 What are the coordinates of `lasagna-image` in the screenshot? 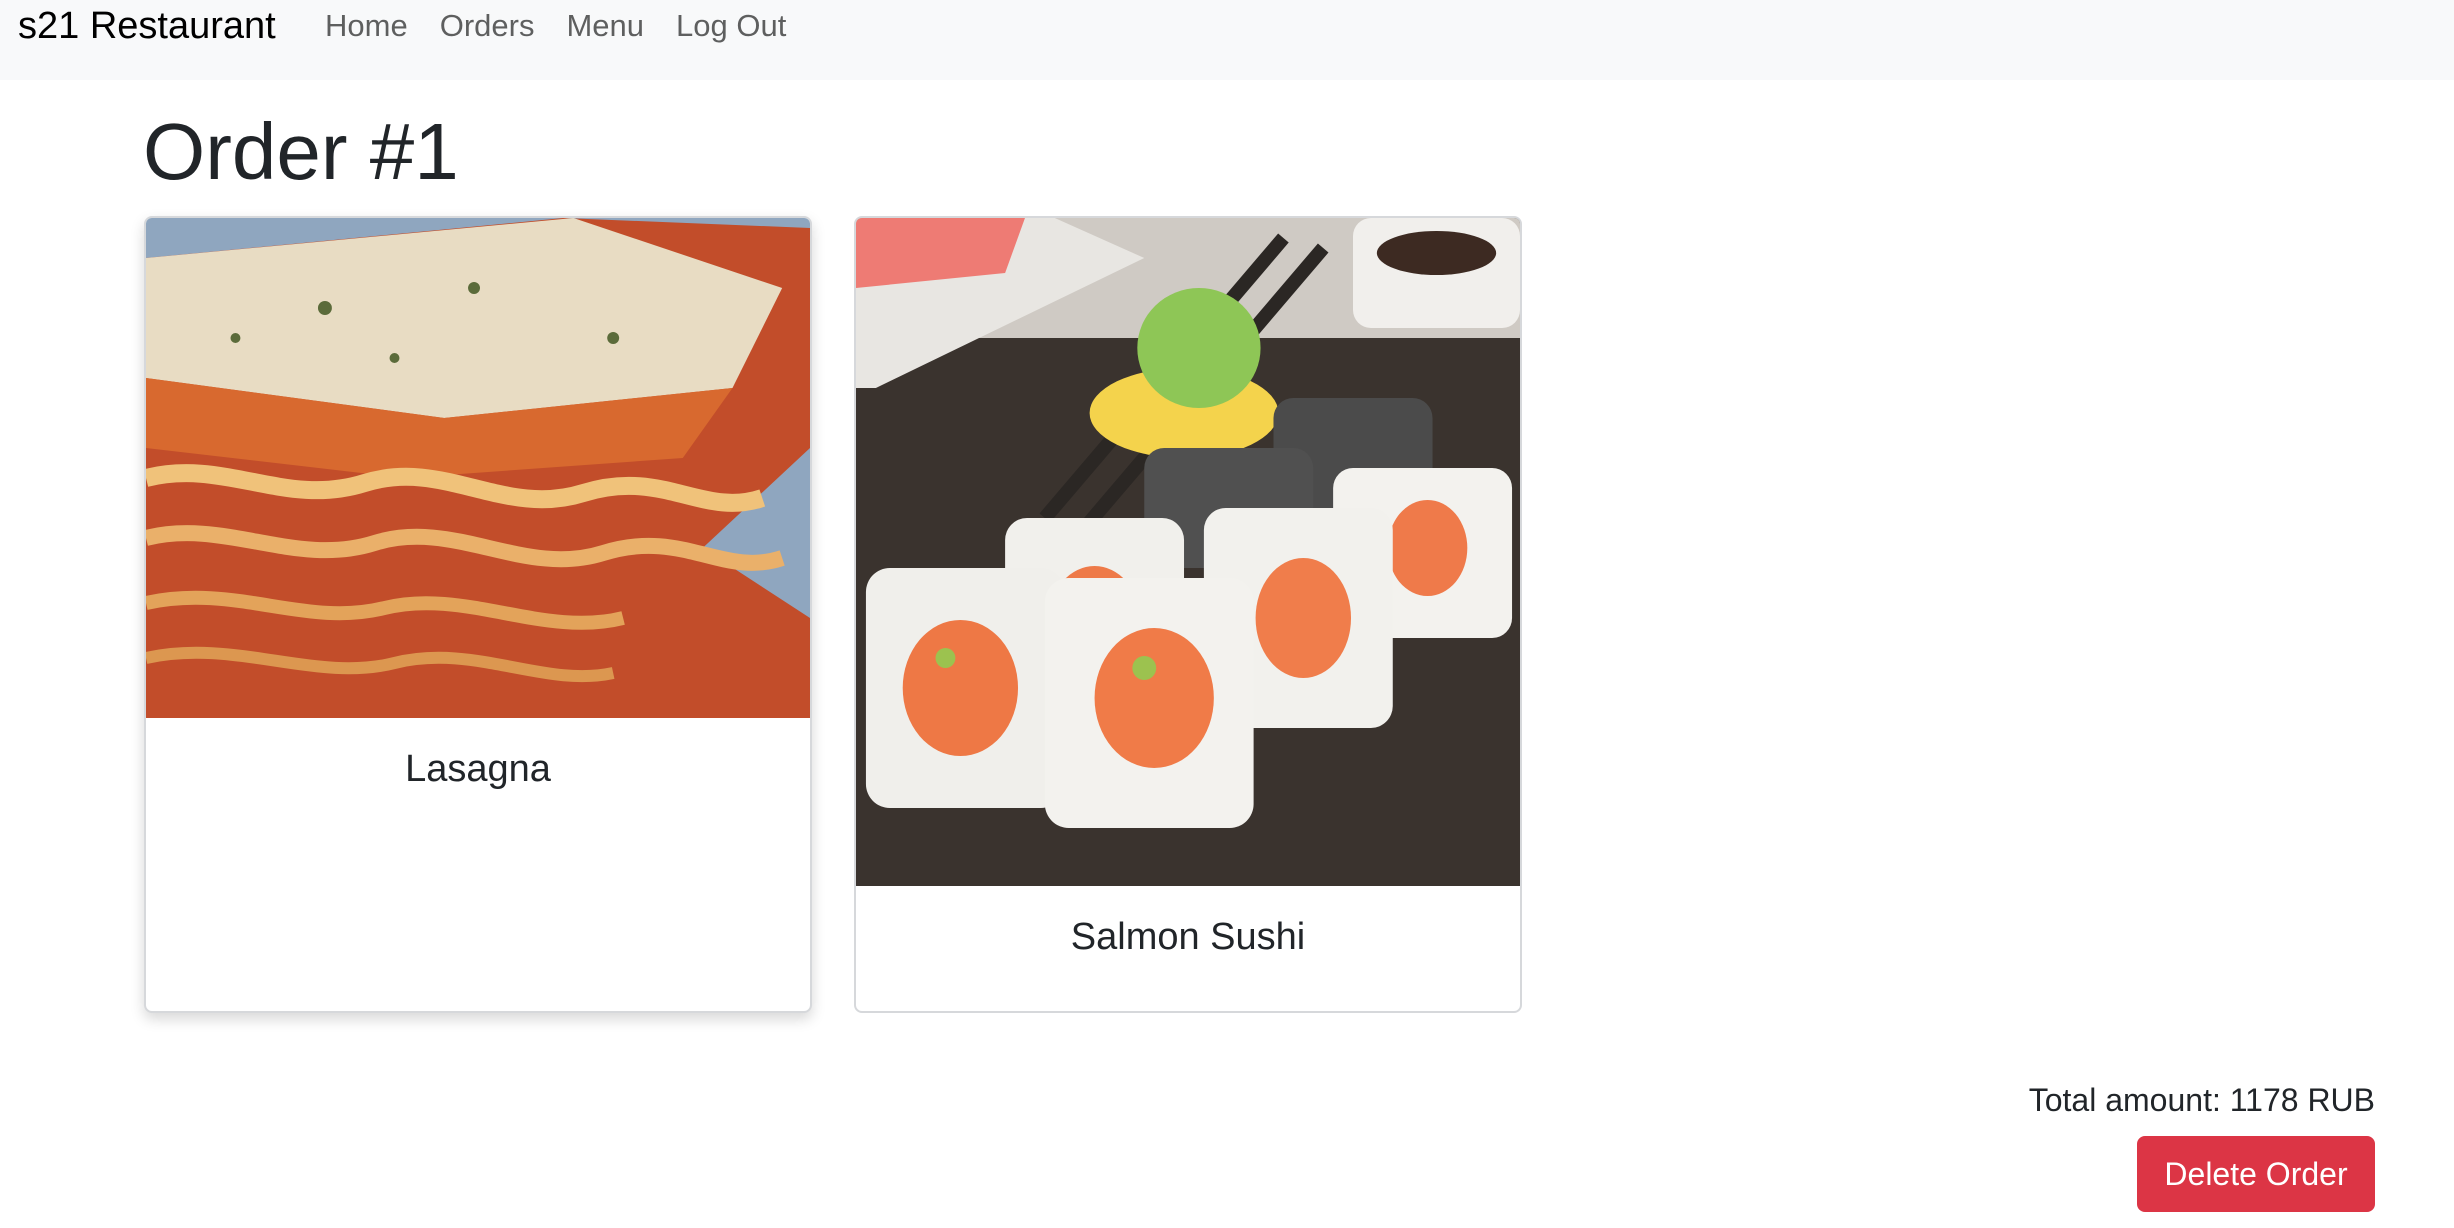 It's located at (478, 468).